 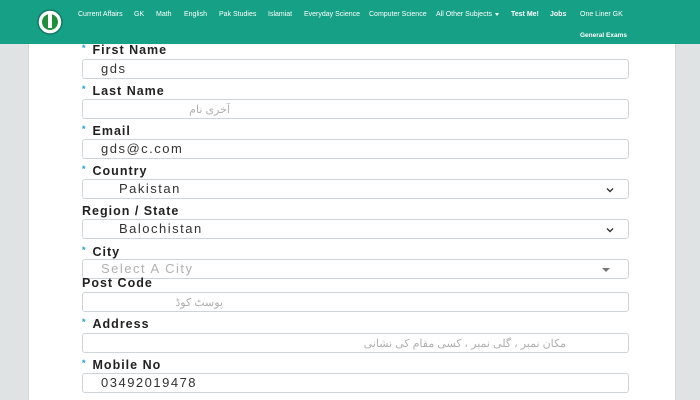 What do you see at coordinates (355, 383) in the screenshot?
I see `mobile-field: 03492019478` at bounding box center [355, 383].